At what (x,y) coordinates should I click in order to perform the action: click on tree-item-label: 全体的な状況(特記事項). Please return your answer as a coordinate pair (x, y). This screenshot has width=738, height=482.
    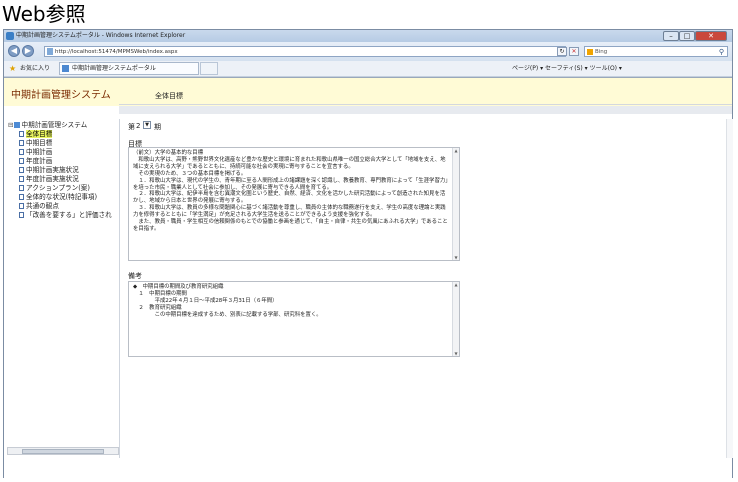
    Looking at the image, I should click on (62, 197).